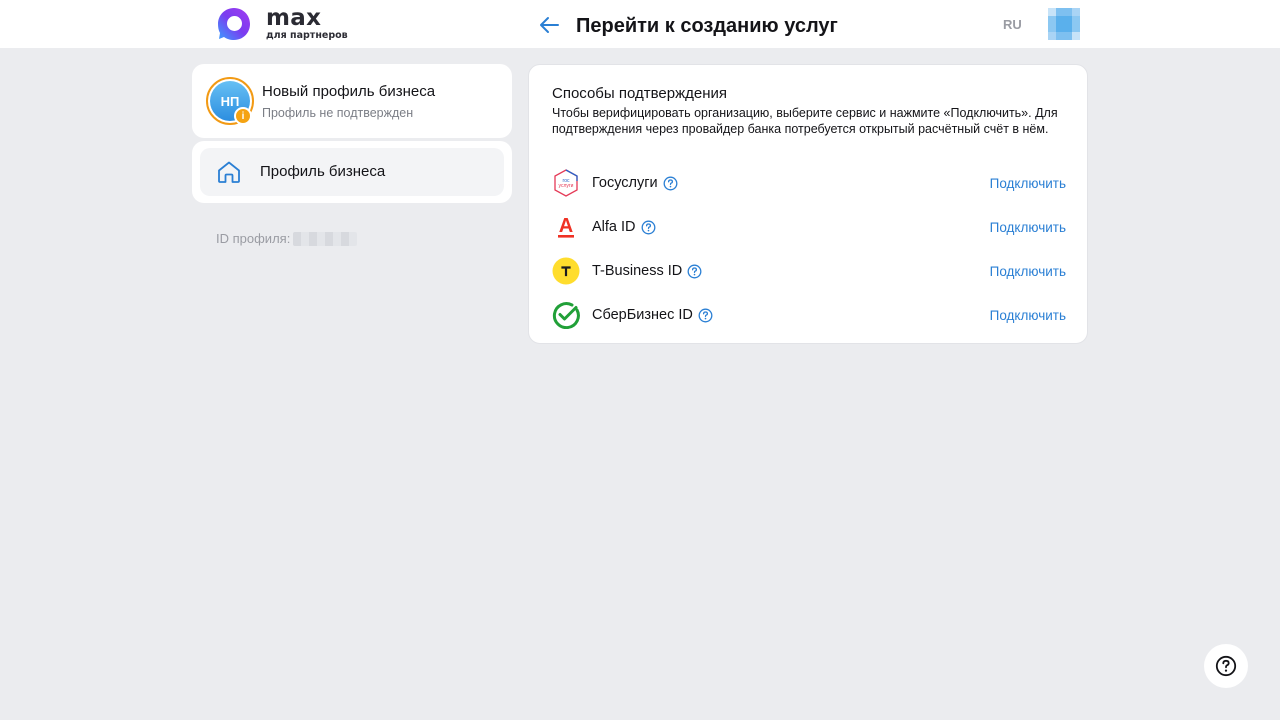  What do you see at coordinates (349, 91) in the screenshot?
I see `profile-name: Новый профиль бизнеса` at bounding box center [349, 91].